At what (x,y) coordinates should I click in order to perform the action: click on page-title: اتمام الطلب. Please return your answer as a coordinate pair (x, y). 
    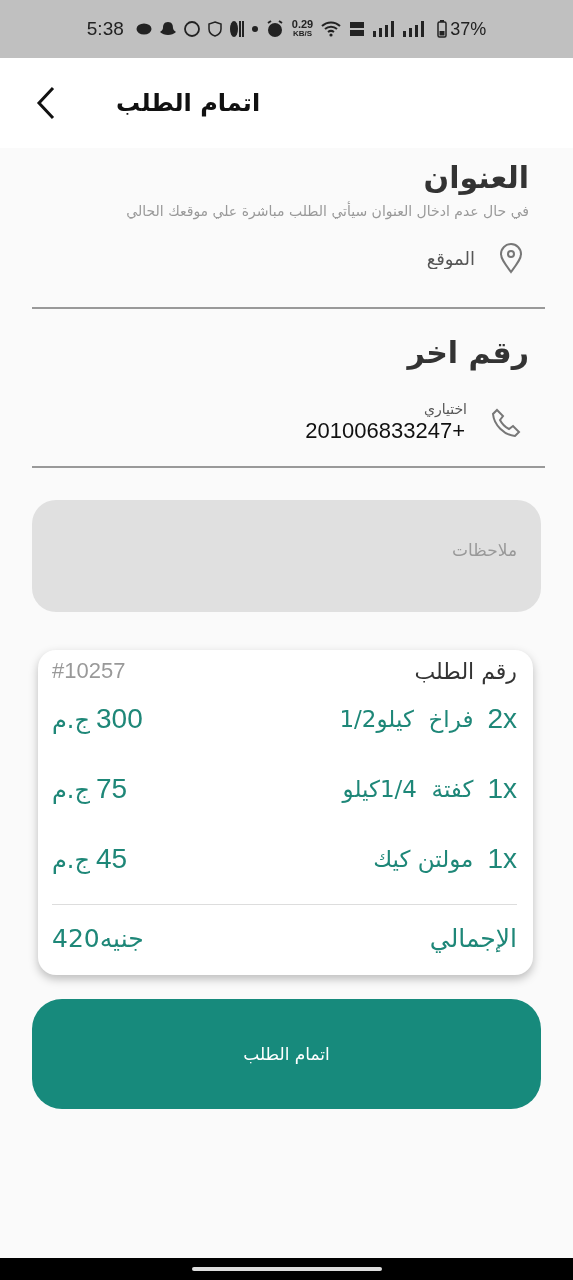
    Looking at the image, I should click on (188, 103).